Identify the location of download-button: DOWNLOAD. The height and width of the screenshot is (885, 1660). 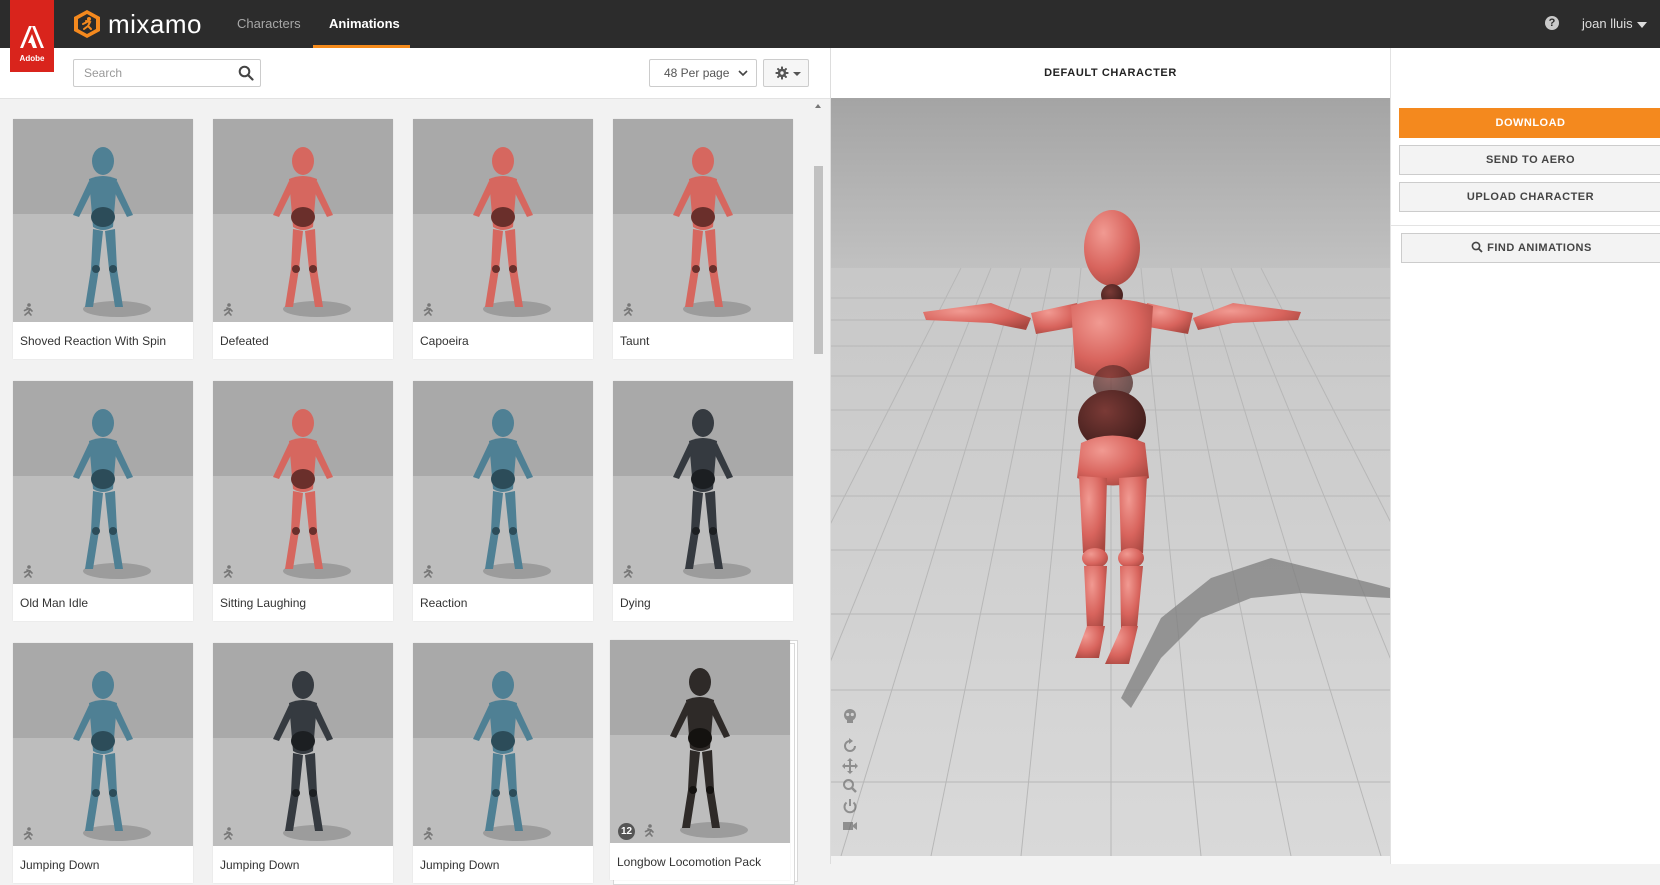
(1529, 123).